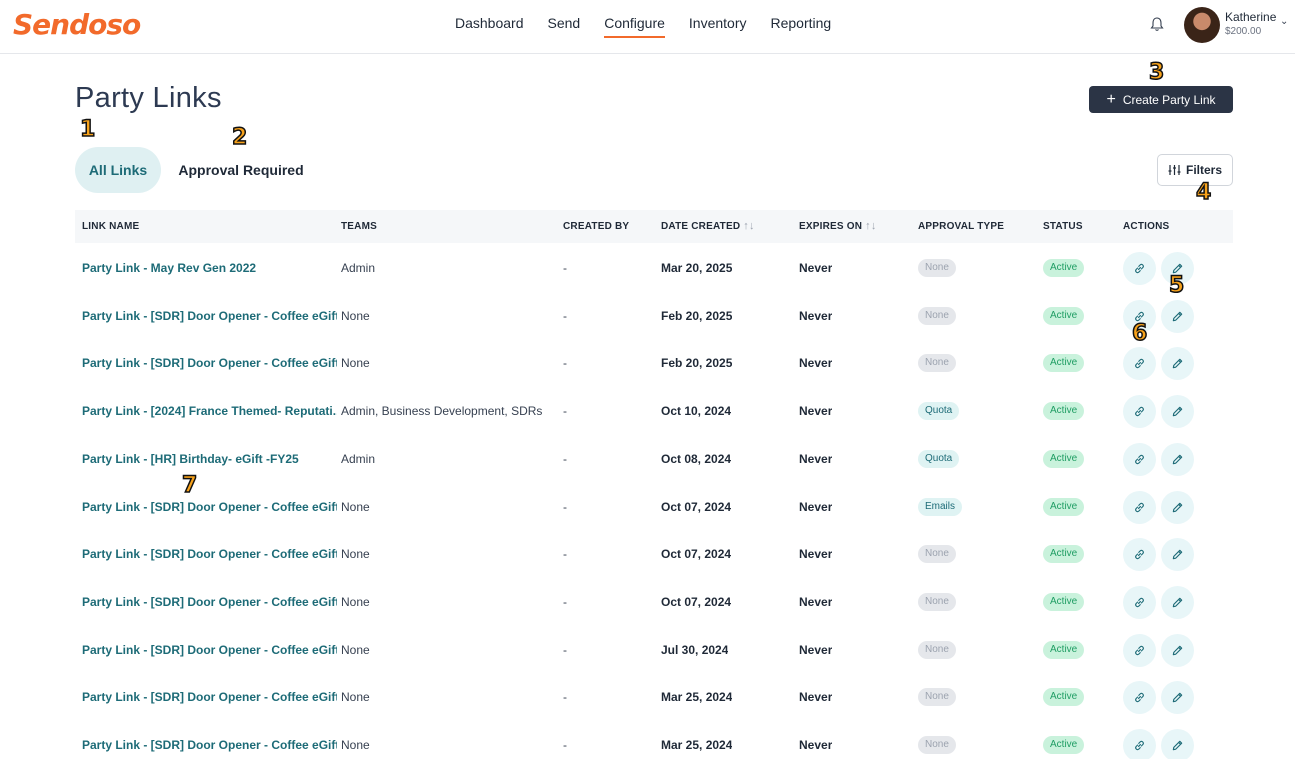 Image resolution: width=1295 pixels, height=759 pixels. Describe the element at coordinates (831, 226) in the screenshot. I see `col-expires-on-label: EXPIRES ON` at that location.